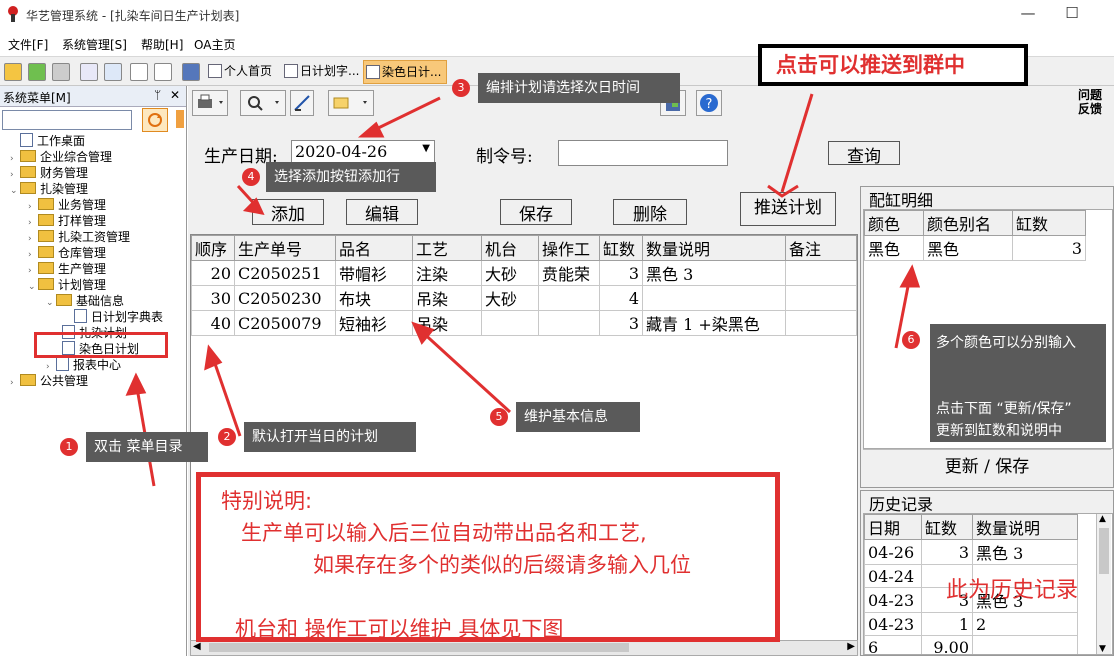  Describe the element at coordinates (197, 646) in the screenshot. I see `scroll-left-icon: ◀` at that location.